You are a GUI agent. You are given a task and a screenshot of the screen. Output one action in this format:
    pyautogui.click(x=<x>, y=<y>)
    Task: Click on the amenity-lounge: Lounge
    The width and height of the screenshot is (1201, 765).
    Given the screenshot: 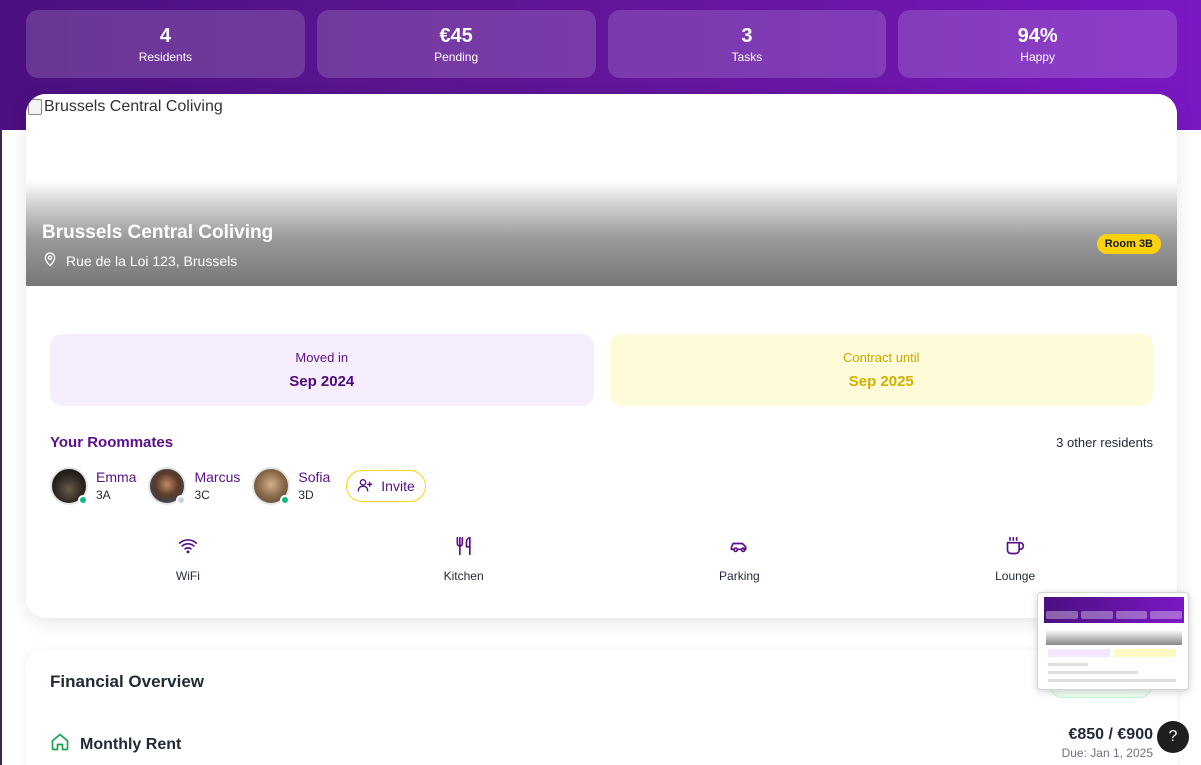 What is the action you would take?
    pyautogui.click(x=1015, y=561)
    